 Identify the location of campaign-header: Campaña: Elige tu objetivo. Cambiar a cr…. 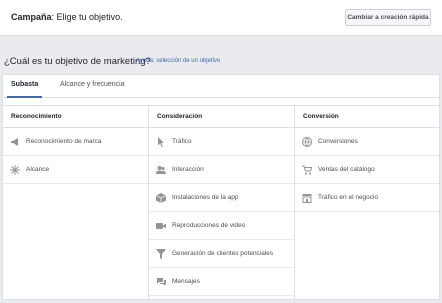
(221, 18).